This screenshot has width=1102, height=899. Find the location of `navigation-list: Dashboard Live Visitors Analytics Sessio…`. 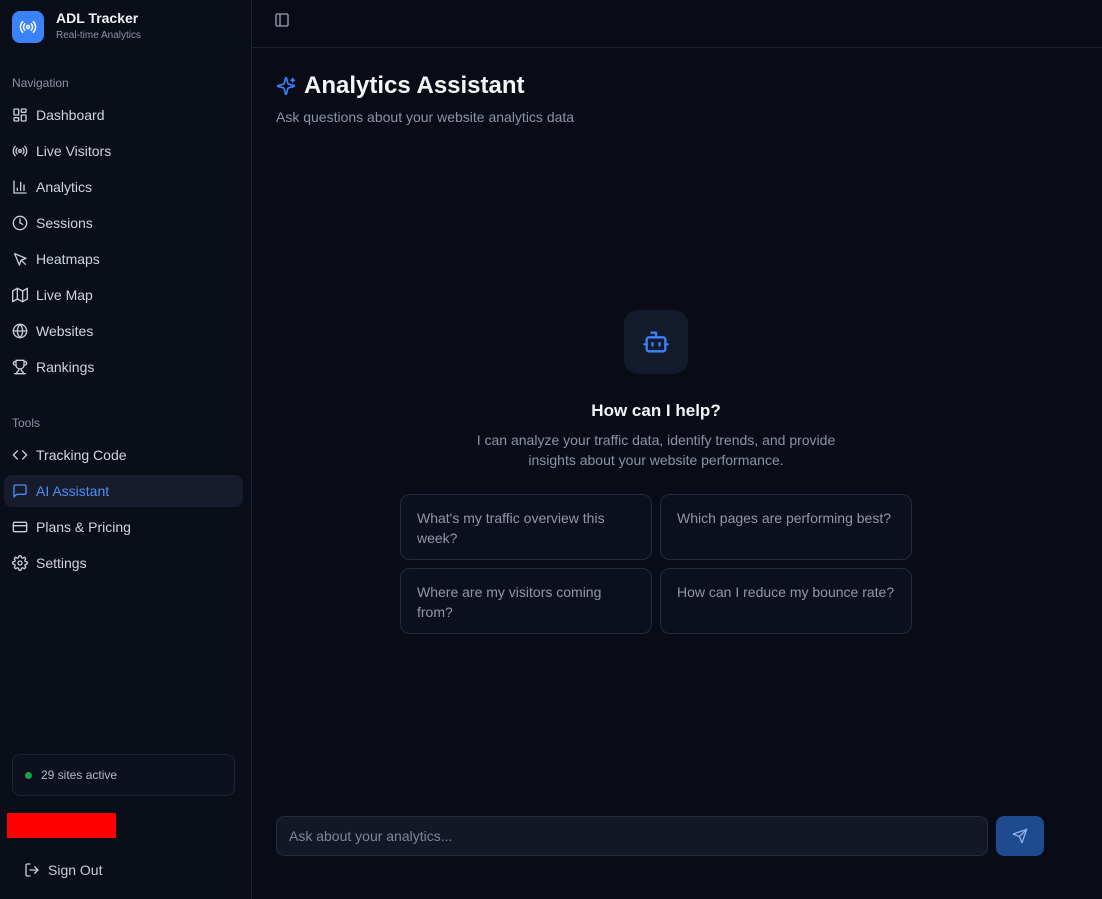

navigation-list: Dashboard Live Visitors Analytics Sessio… is located at coordinates (123, 243).